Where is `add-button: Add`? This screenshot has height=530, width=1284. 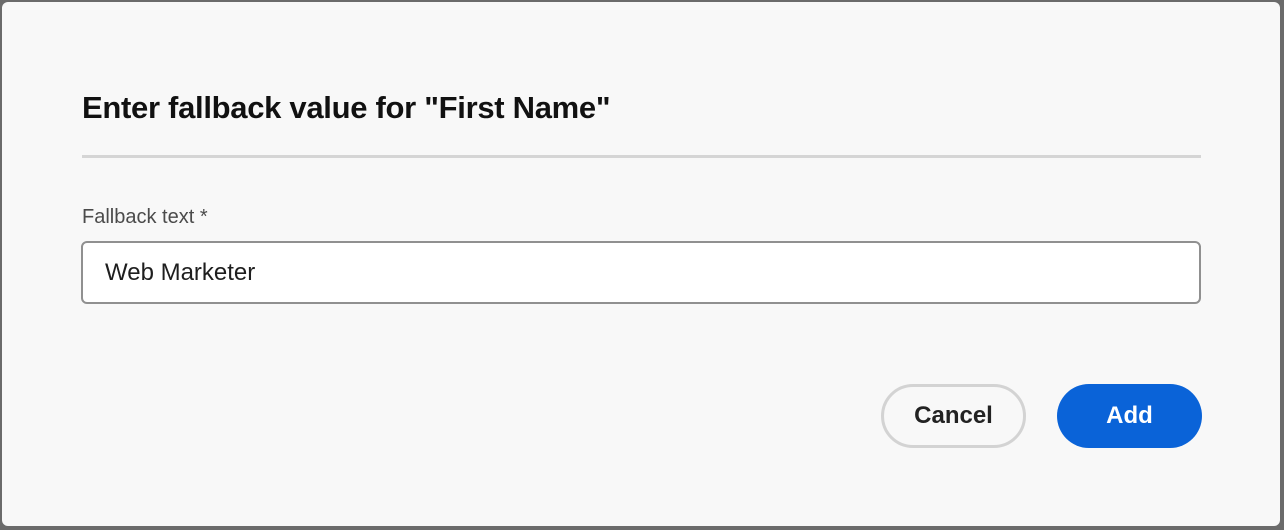 add-button: Add is located at coordinates (1129, 416).